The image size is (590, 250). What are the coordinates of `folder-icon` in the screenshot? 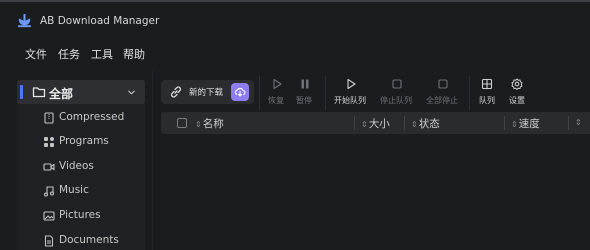 It's located at (39, 92).